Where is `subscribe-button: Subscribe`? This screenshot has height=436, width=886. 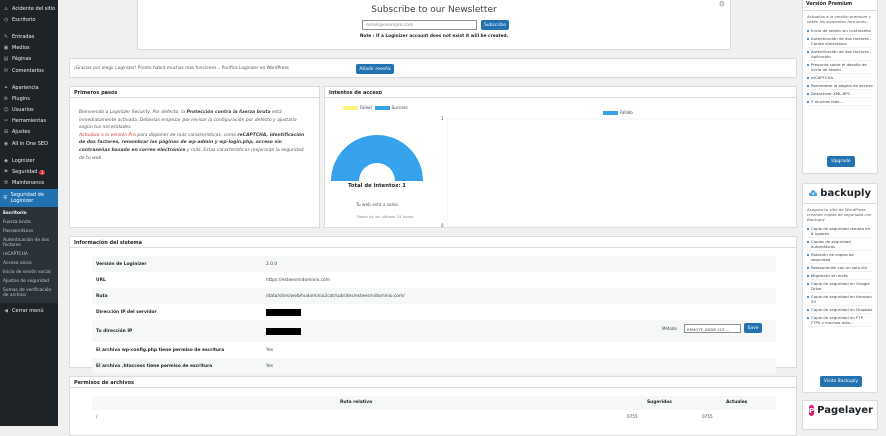
subscribe-button: Subscribe is located at coordinates (495, 25).